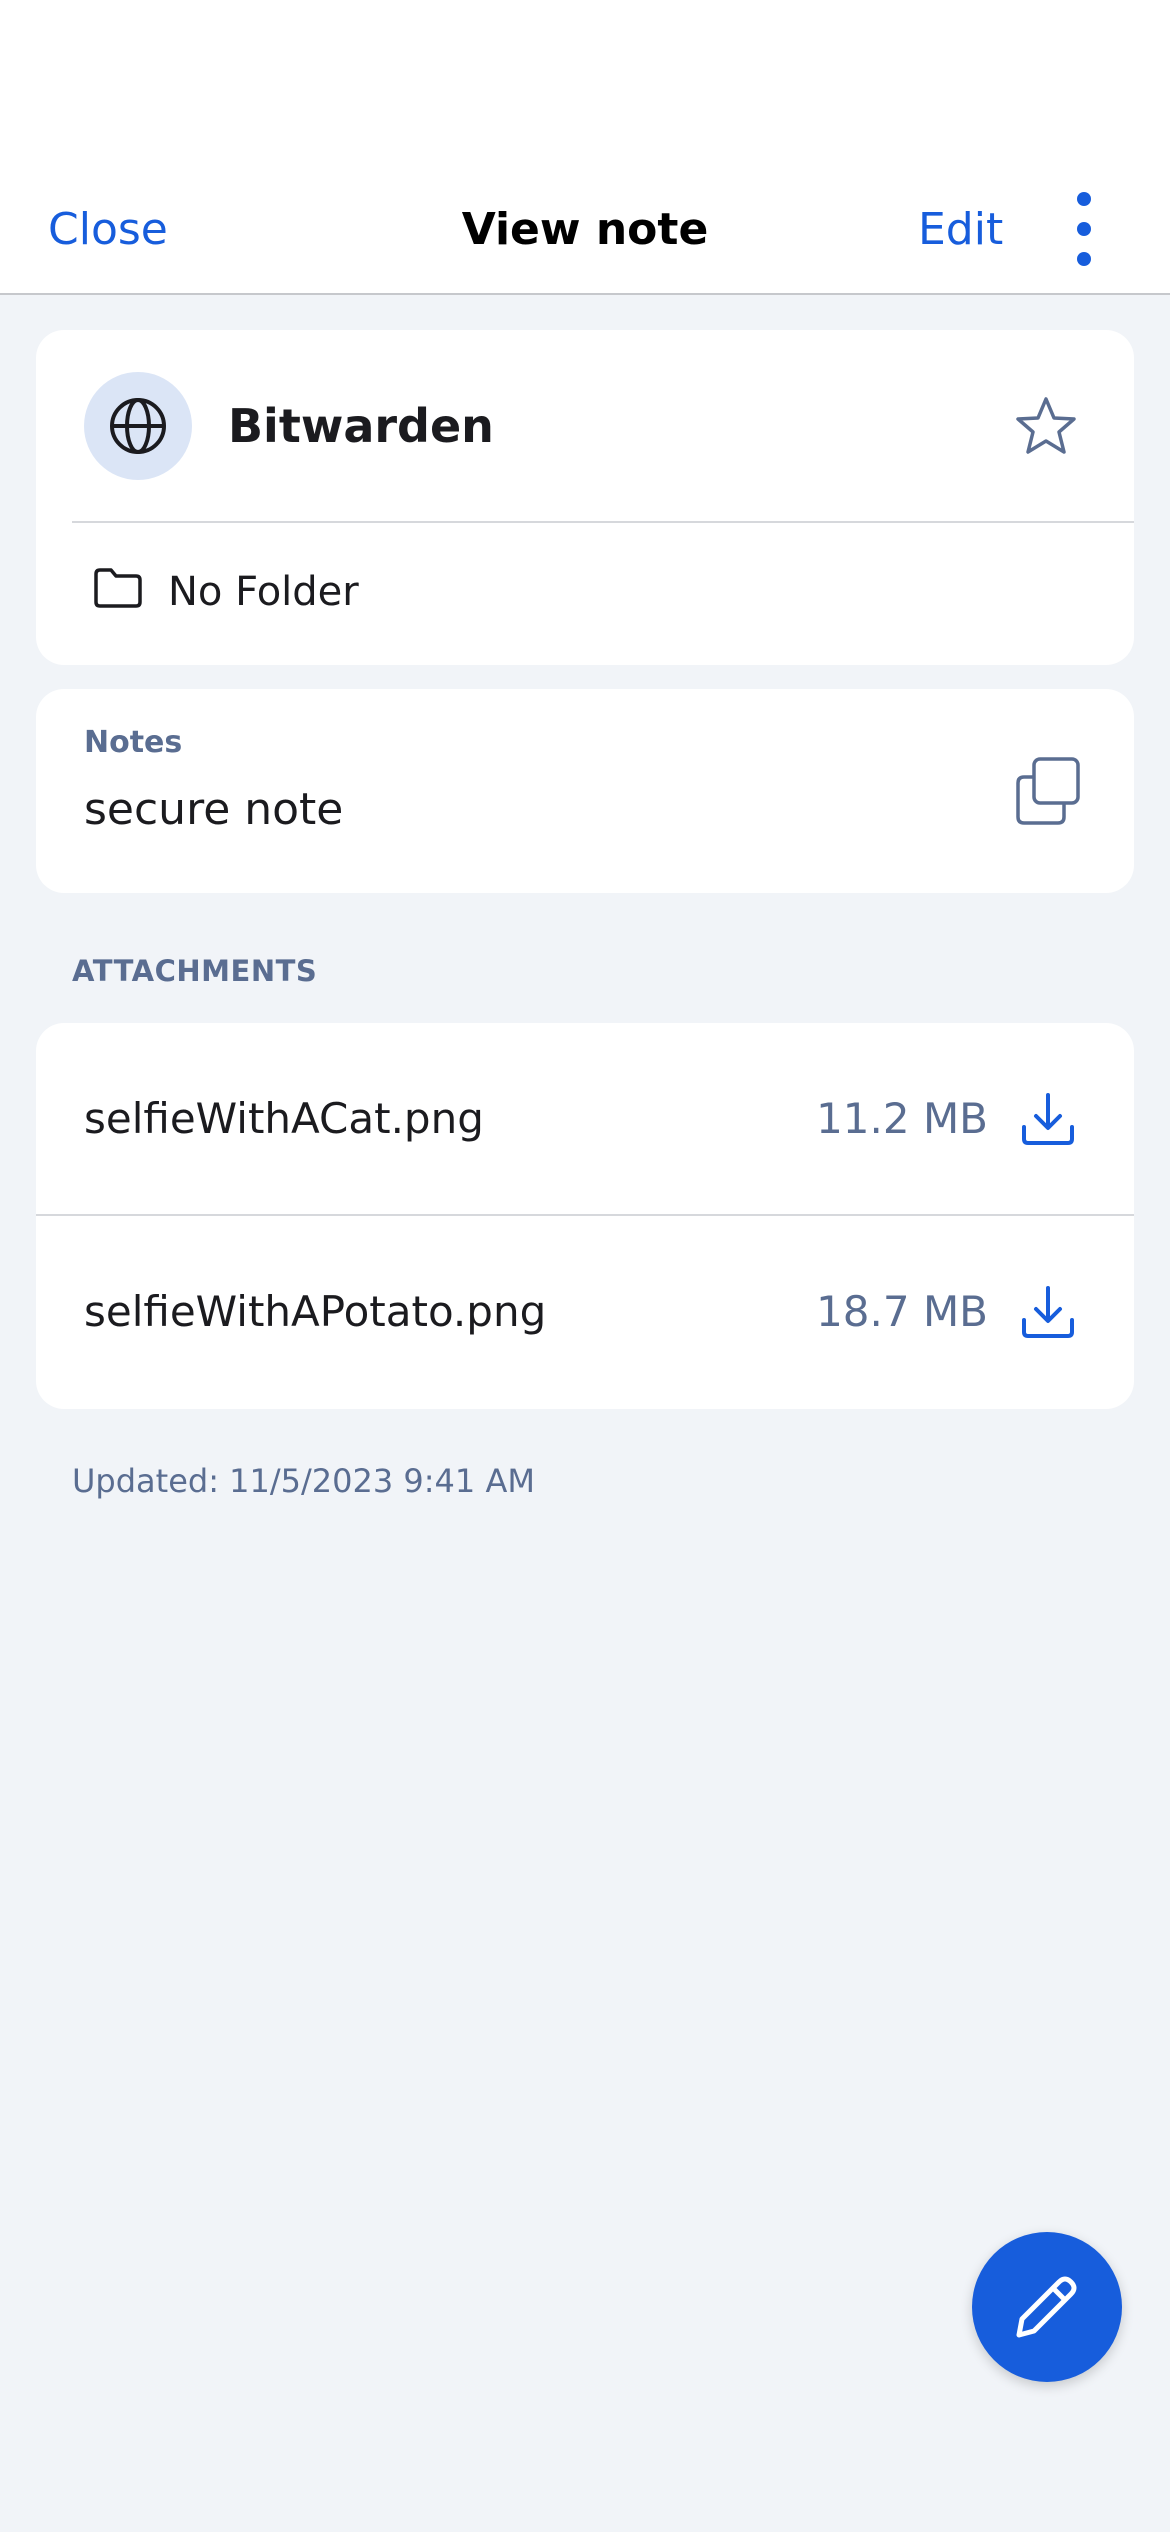  I want to click on attachments-section-title: ATTACHMENTS, so click(195, 971).